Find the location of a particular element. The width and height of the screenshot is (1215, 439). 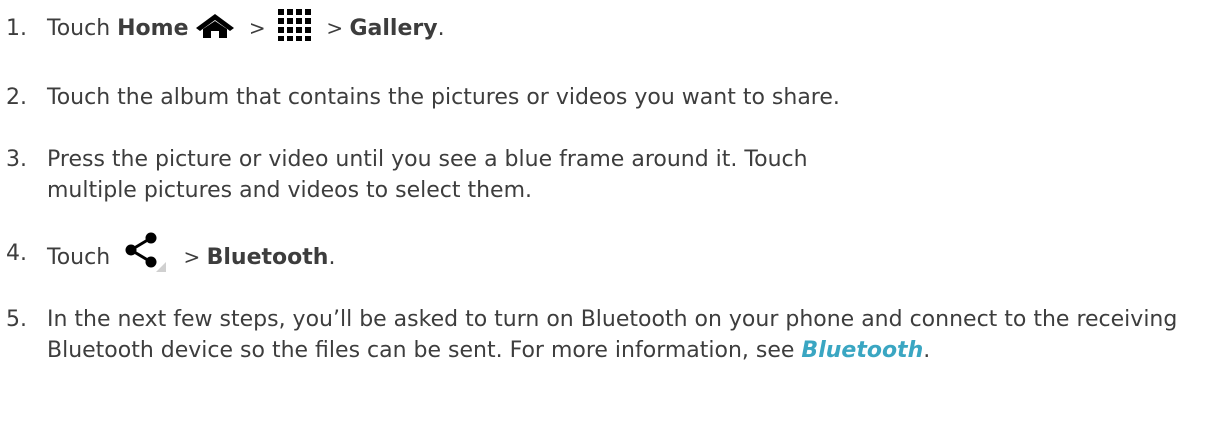

step-text: Touch > Bluetooth. is located at coordinates (622, 255).